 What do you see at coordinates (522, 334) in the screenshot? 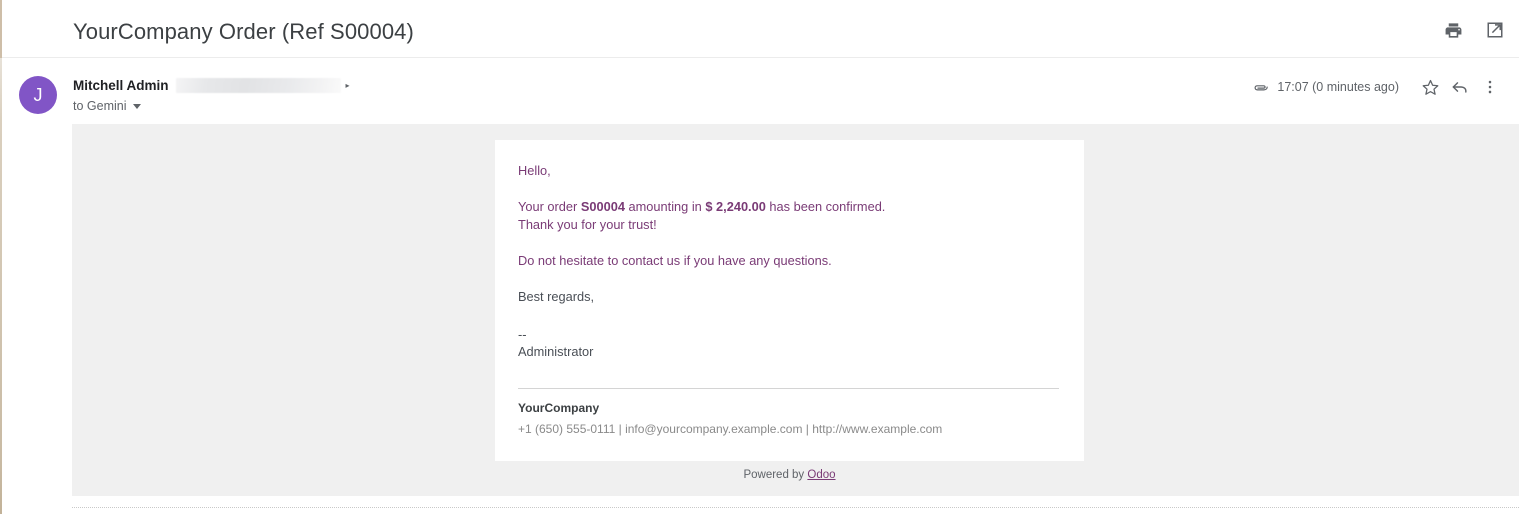
I see `signature-dash: --` at bounding box center [522, 334].